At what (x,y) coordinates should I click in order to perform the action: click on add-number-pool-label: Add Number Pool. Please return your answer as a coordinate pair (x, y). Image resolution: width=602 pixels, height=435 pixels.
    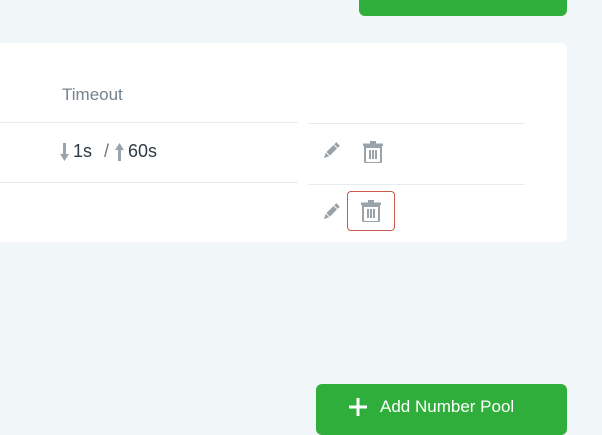
    Looking at the image, I should click on (447, 406).